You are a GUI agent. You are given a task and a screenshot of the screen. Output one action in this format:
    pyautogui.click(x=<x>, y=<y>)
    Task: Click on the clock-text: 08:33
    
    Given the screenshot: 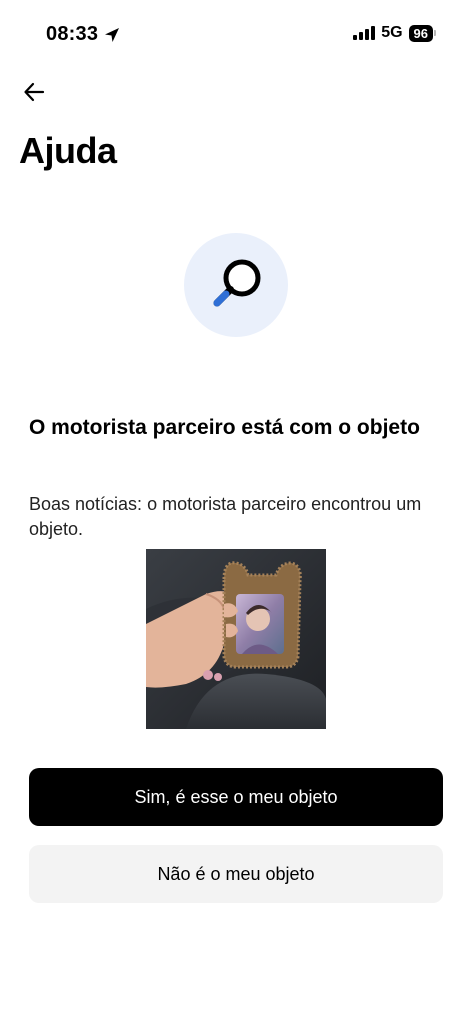 What is the action you would take?
    pyautogui.click(x=72, y=34)
    